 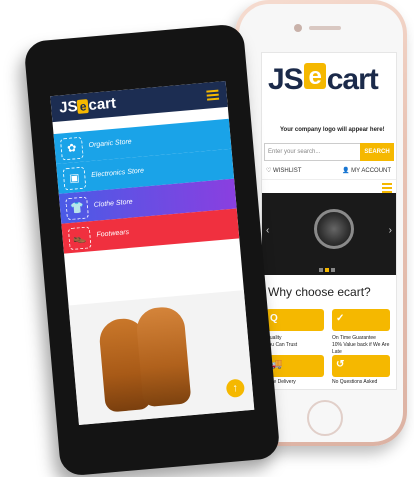 What do you see at coordinates (295, 320) in the screenshot?
I see `quality-feature-tile: Q` at bounding box center [295, 320].